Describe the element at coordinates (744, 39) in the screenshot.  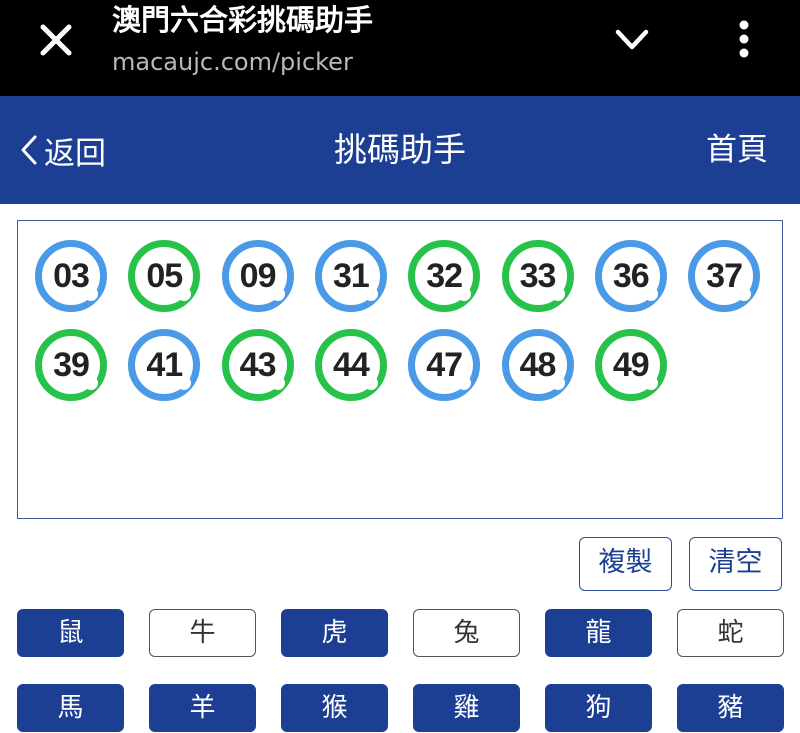
I see `more-vert-icon` at that location.